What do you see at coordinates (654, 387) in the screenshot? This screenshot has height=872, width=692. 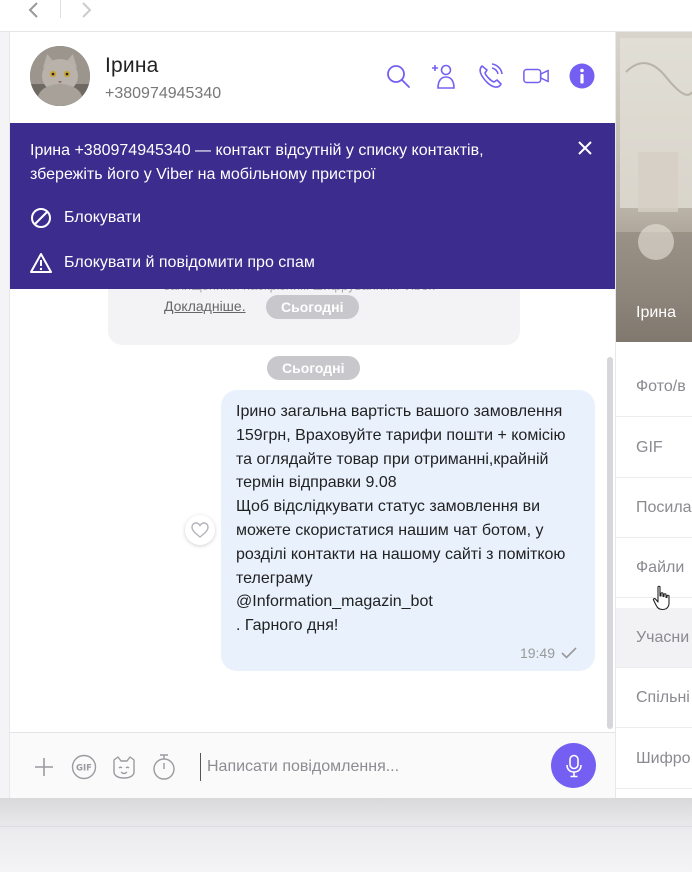 I see `info-item-media: Фото/в` at bounding box center [654, 387].